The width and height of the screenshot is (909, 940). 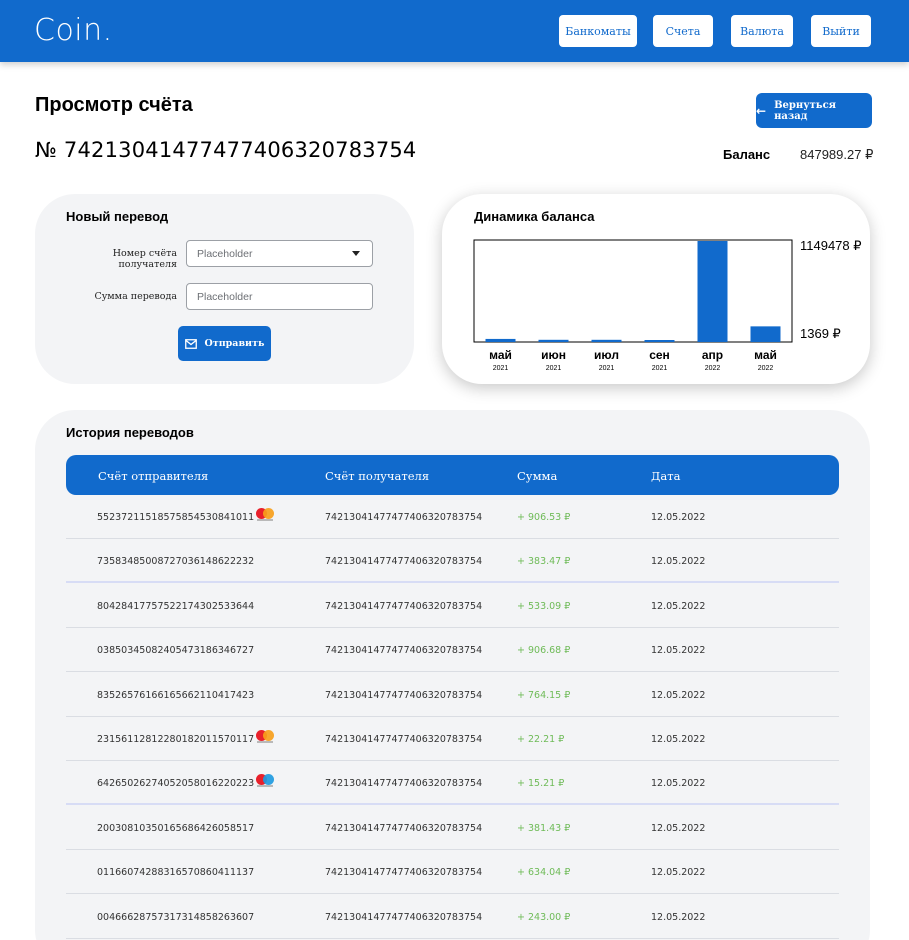 What do you see at coordinates (176, 828) in the screenshot?
I see `sender-account: 20030810350165686426058517` at bounding box center [176, 828].